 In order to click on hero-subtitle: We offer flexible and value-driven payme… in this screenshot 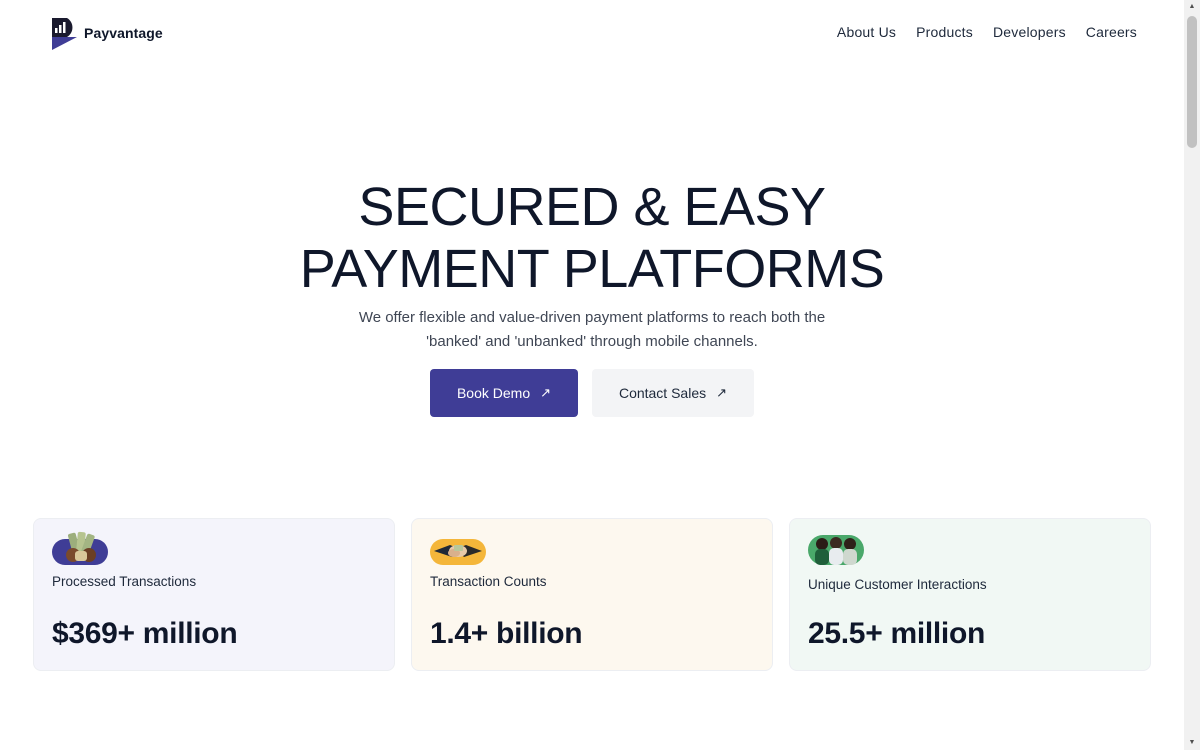, I will do `click(592, 329)`.